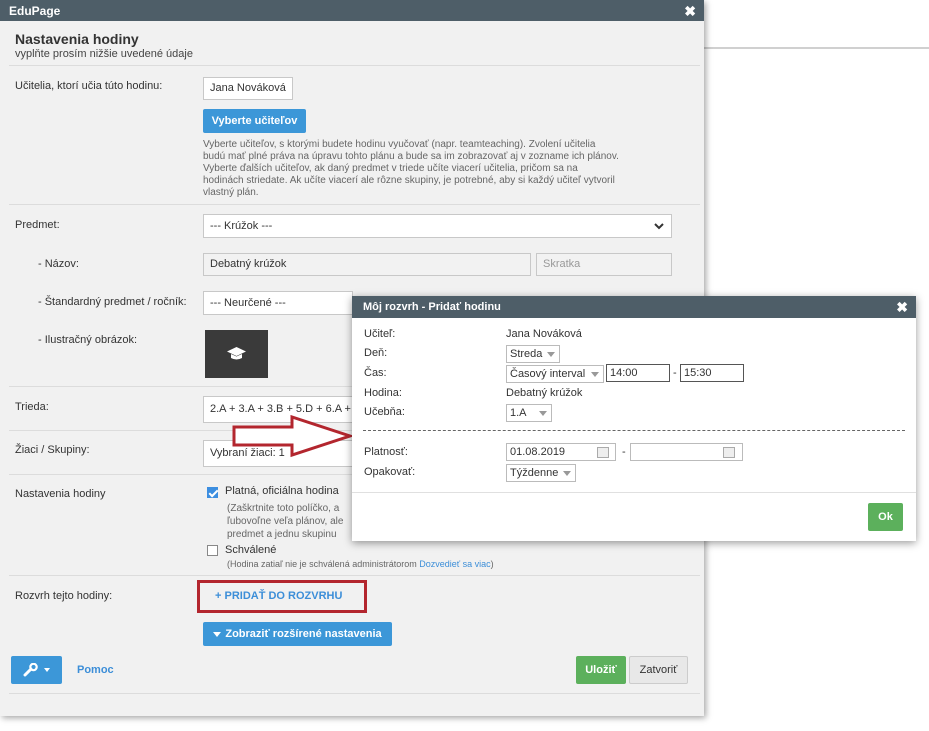 This screenshot has width=929, height=731. Describe the element at coordinates (375, 373) in the screenshot. I see `time-label: Čas:` at that location.